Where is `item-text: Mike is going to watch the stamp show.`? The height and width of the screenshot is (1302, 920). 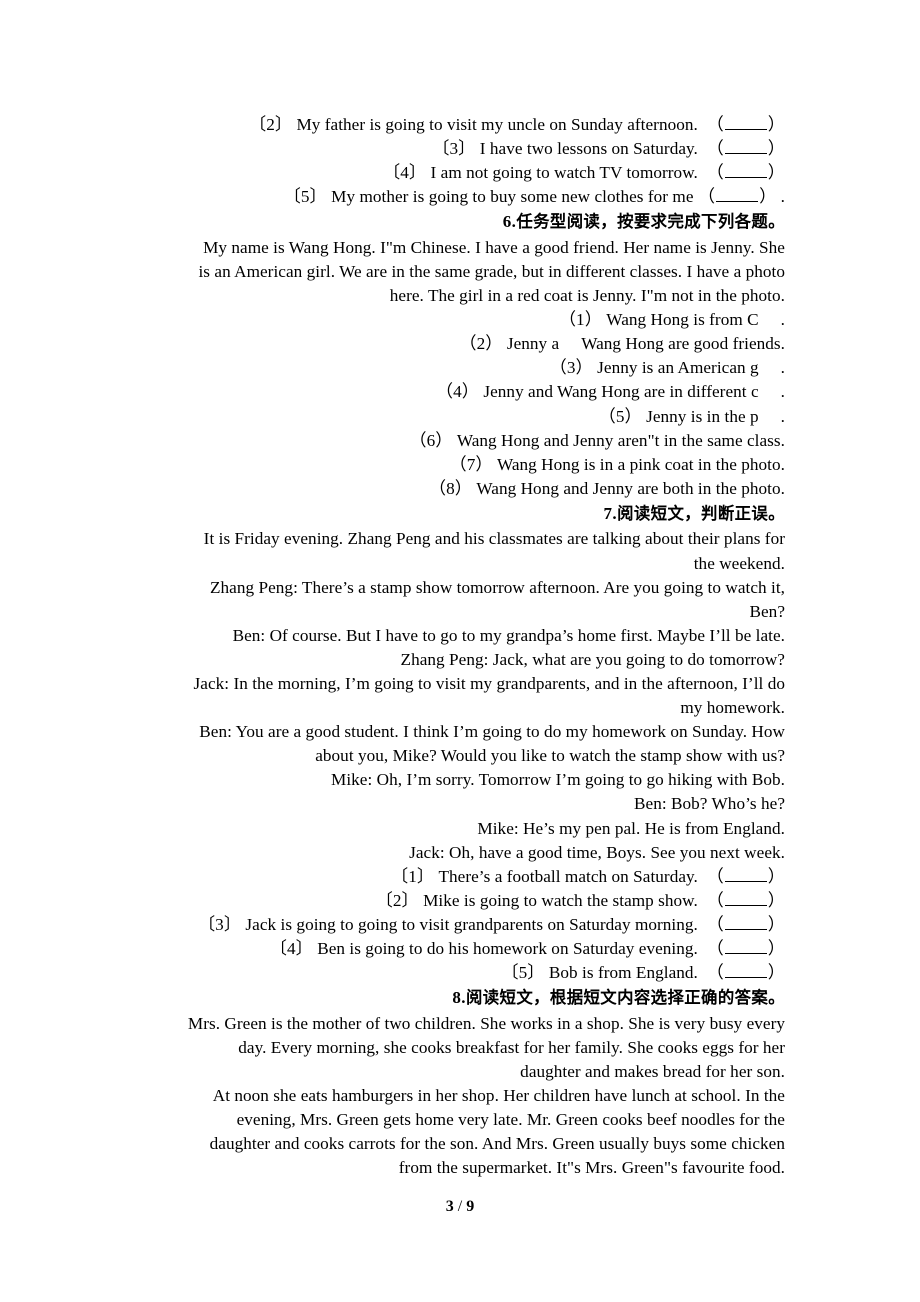
item-text: Mike is going to watch the stamp show. is located at coordinates (560, 900).